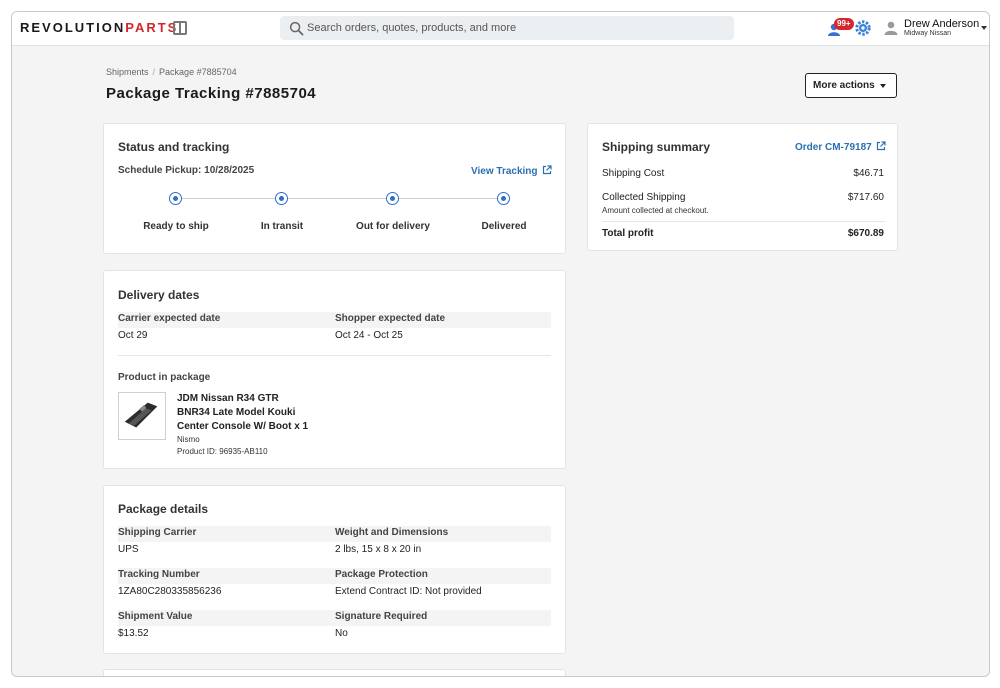 This screenshot has width=1000, height=688. I want to click on global-search, so click(507, 28).